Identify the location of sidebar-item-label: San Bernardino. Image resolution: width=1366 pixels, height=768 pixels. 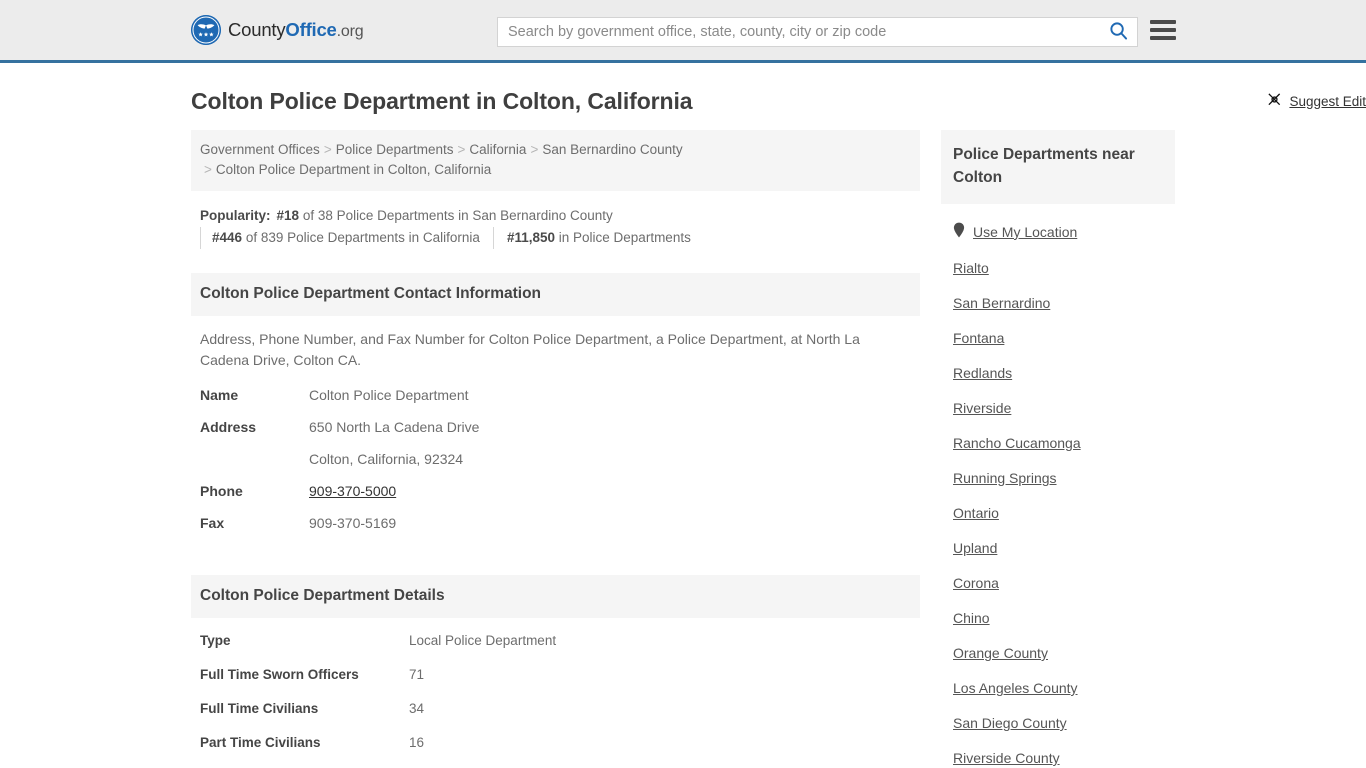
(1002, 303).